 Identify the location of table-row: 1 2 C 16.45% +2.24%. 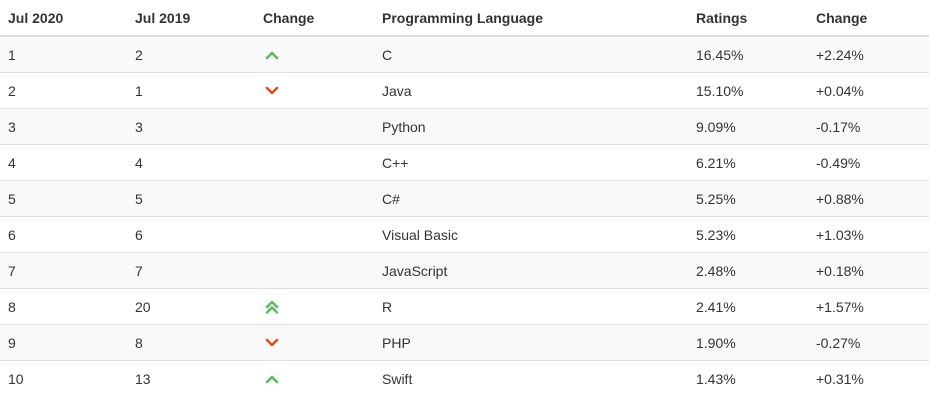
(464, 55).